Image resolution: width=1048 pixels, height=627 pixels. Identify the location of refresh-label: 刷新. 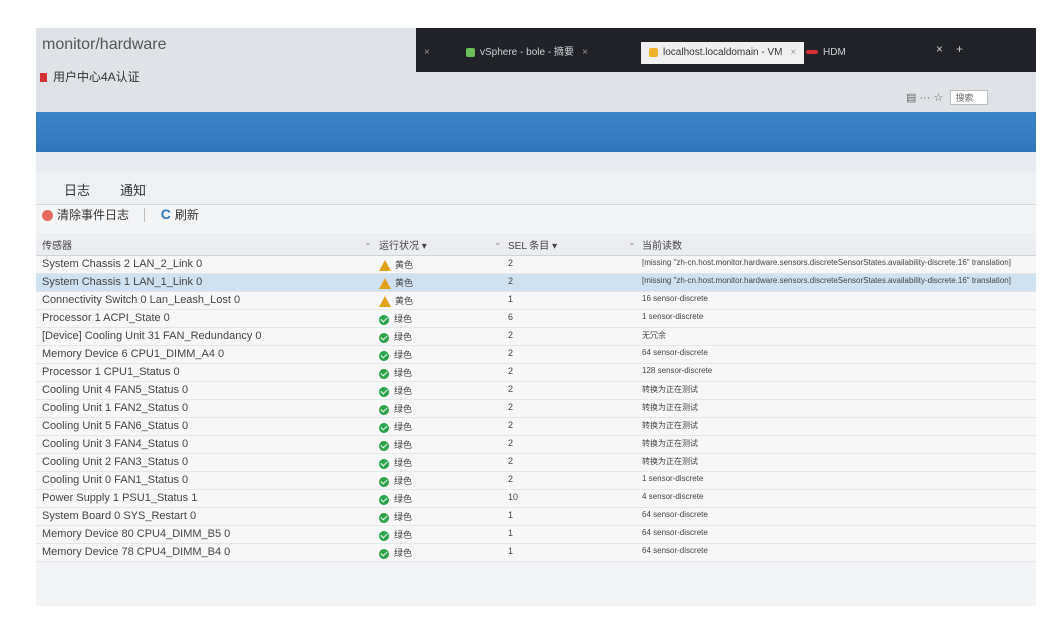
(186, 215).